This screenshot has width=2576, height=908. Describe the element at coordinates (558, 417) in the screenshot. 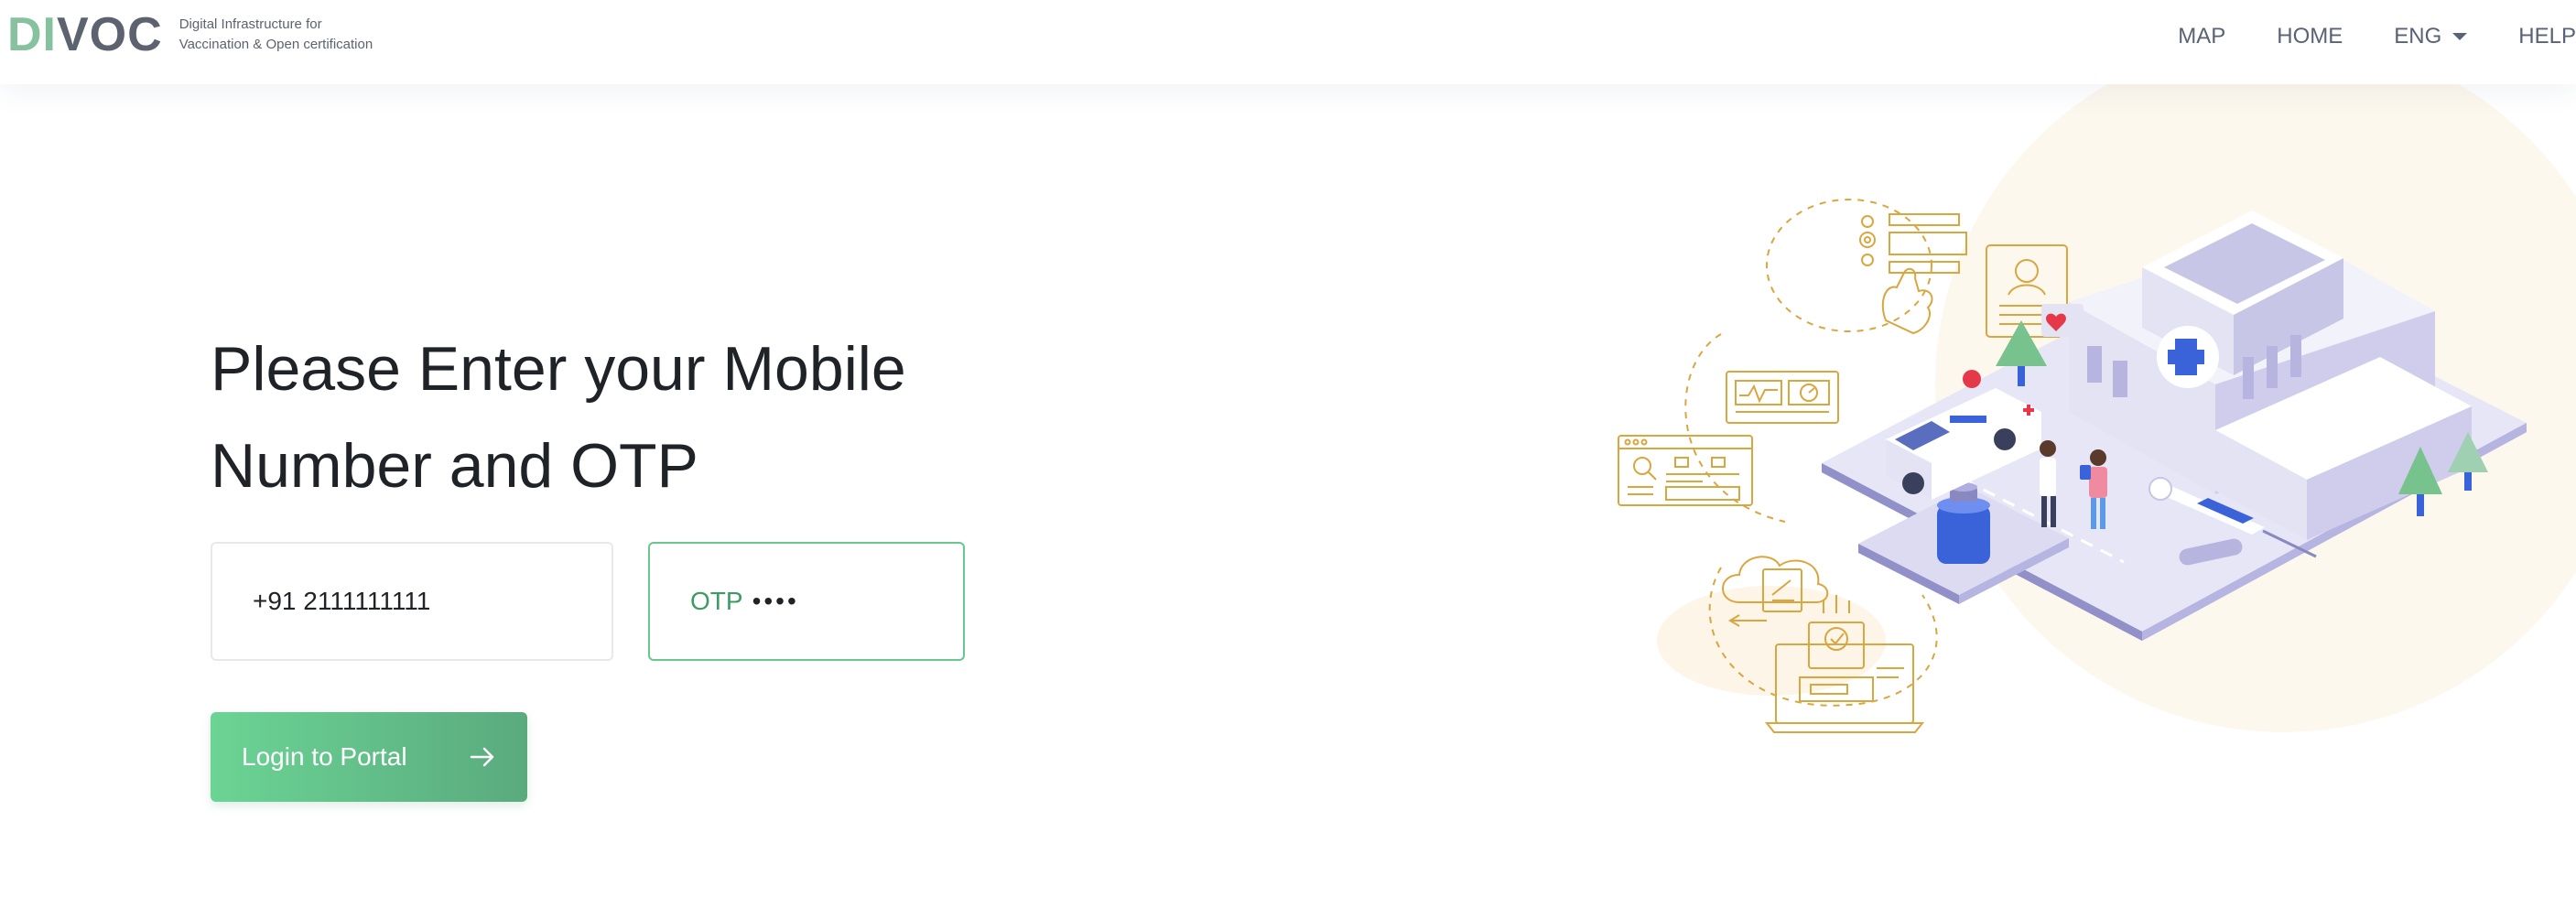

I see `page-title: Please Enter your Mobile Number and OTP` at that location.